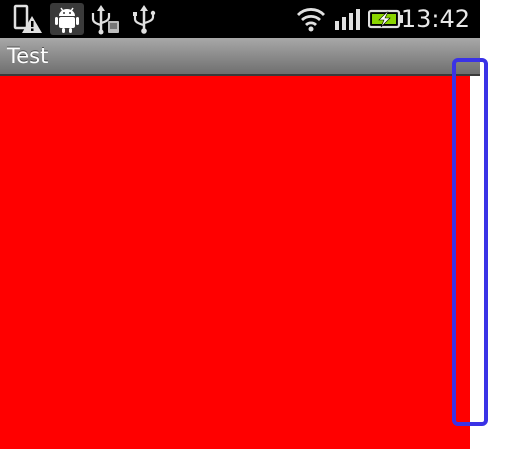  Describe the element at coordinates (144, 19) in the screenshot. I see `usb-icon` at that location.